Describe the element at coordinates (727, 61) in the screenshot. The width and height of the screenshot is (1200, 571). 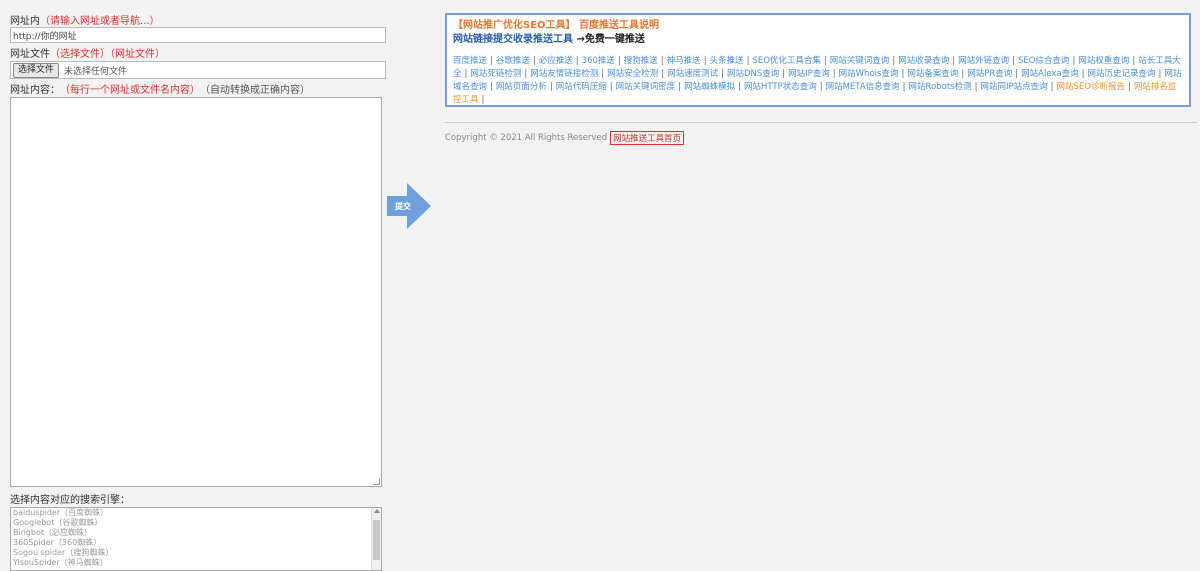
I see `tool-link: 头条推送` at that location.